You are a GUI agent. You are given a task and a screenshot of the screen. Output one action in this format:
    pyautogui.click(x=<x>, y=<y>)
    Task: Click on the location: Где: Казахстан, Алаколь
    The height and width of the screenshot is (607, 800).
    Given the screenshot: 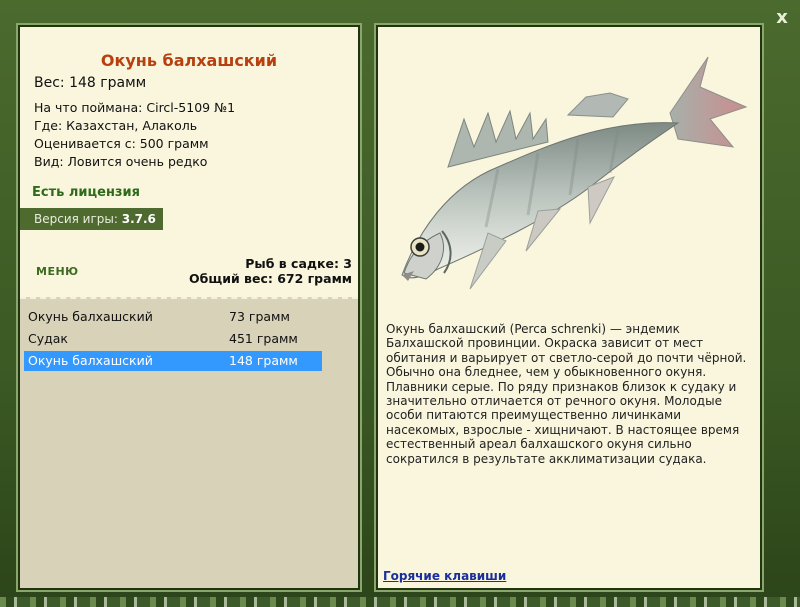 What is the action you would take?
    pyautogui.click(x=116, y=125)
    